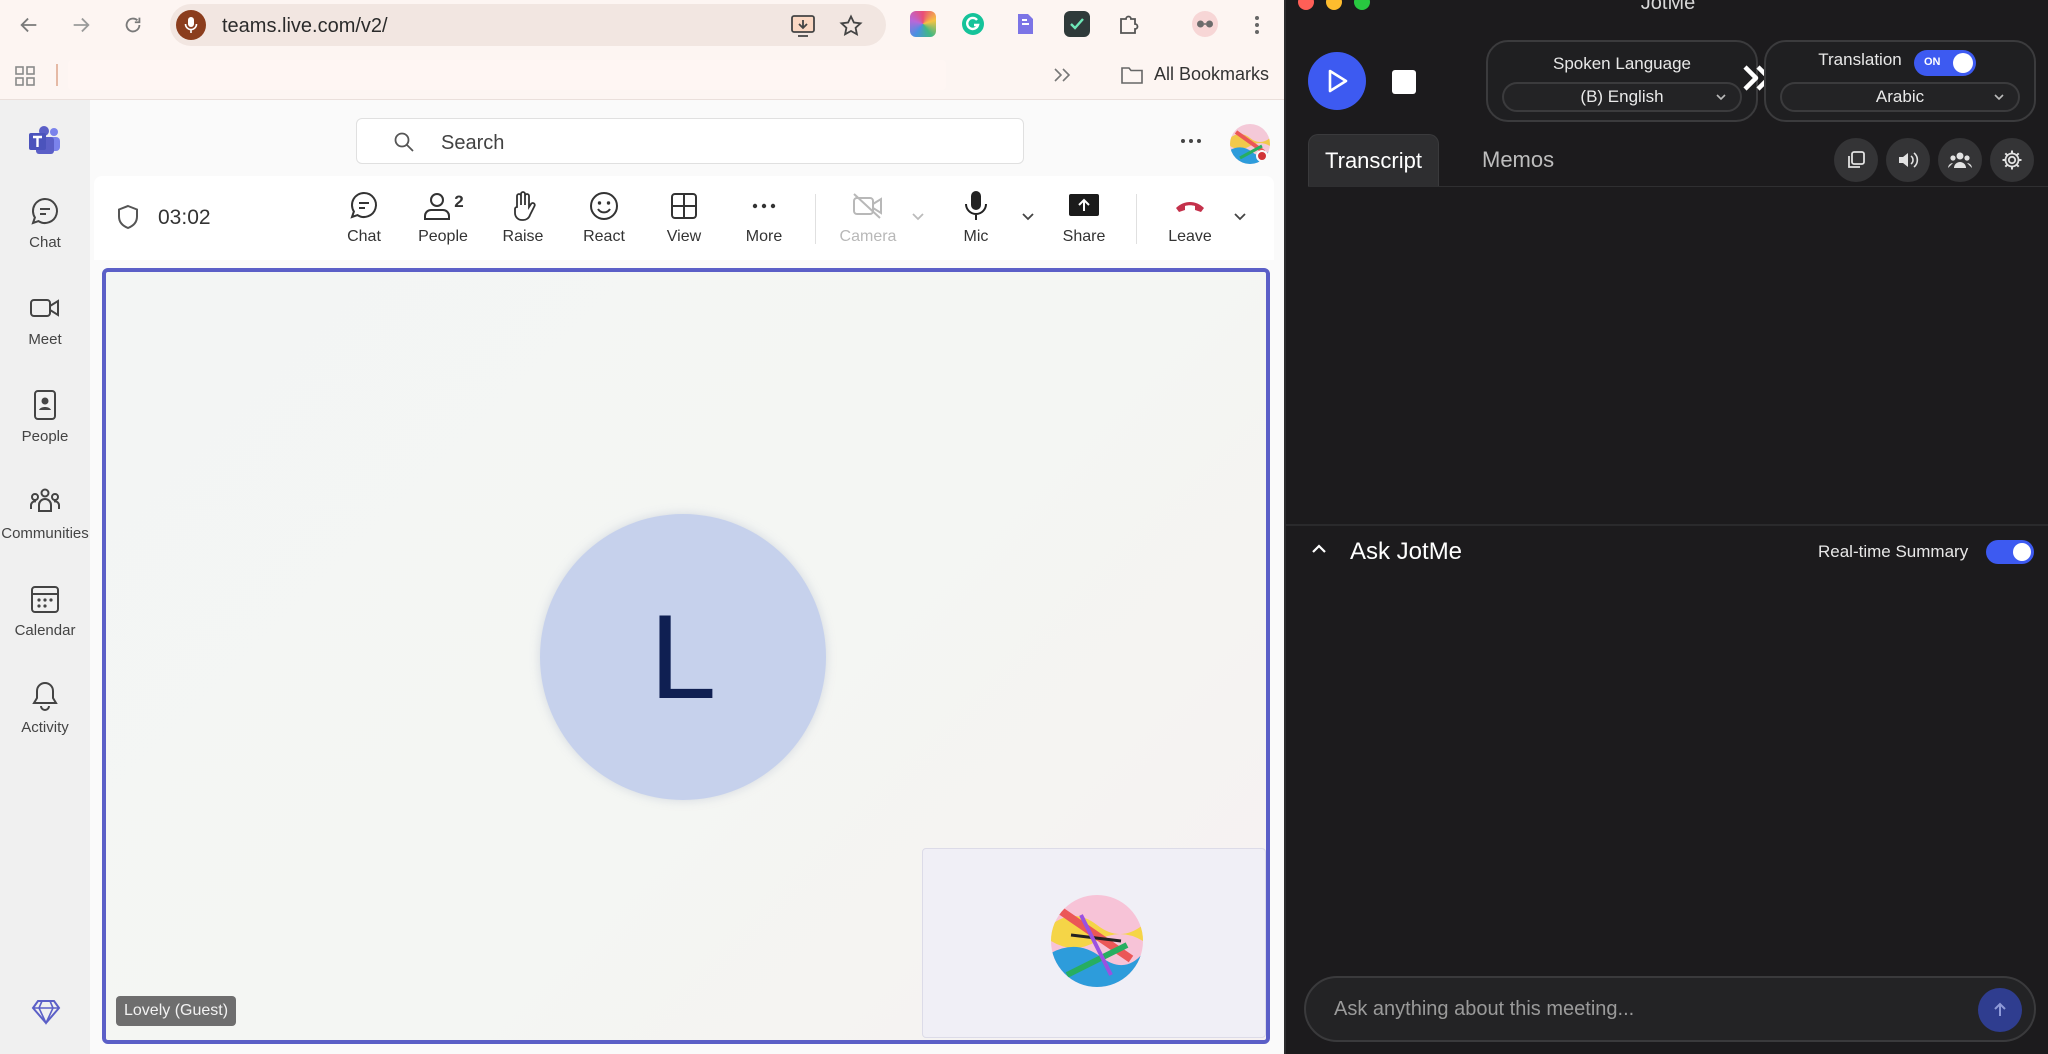 This screenshot has width=2048, height=1054. What do you see at coordinates (1262, 156) in the screenshot?
I see `status-badge` at bounding box center [1262, 156].